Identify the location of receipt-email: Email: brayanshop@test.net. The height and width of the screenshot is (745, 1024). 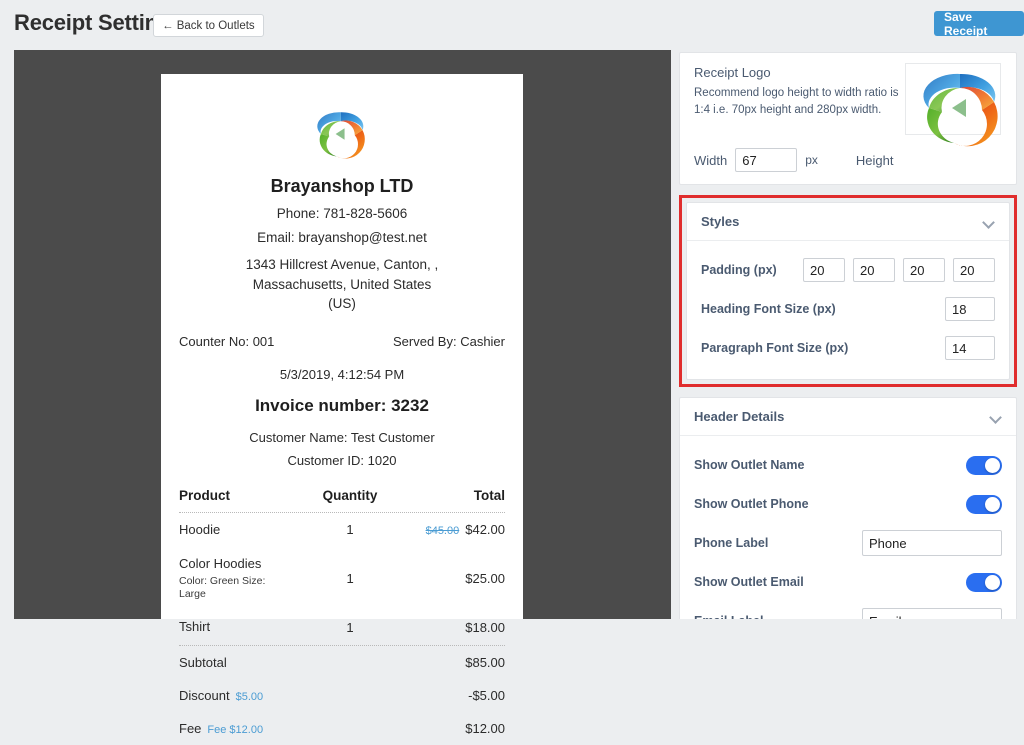
(342, 237).